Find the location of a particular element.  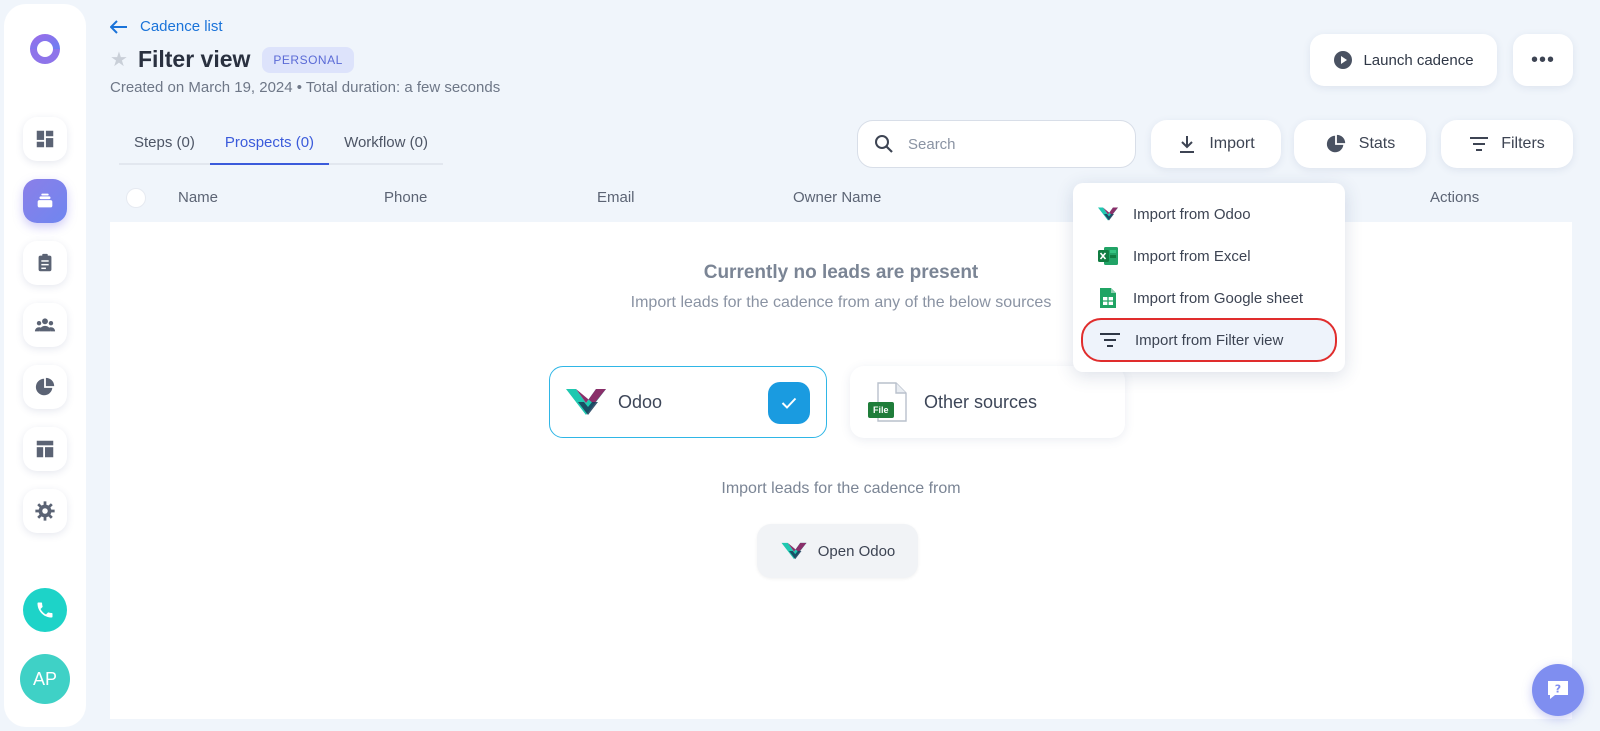

back-link-label: Cadence list is located at coordinates (181, 26).